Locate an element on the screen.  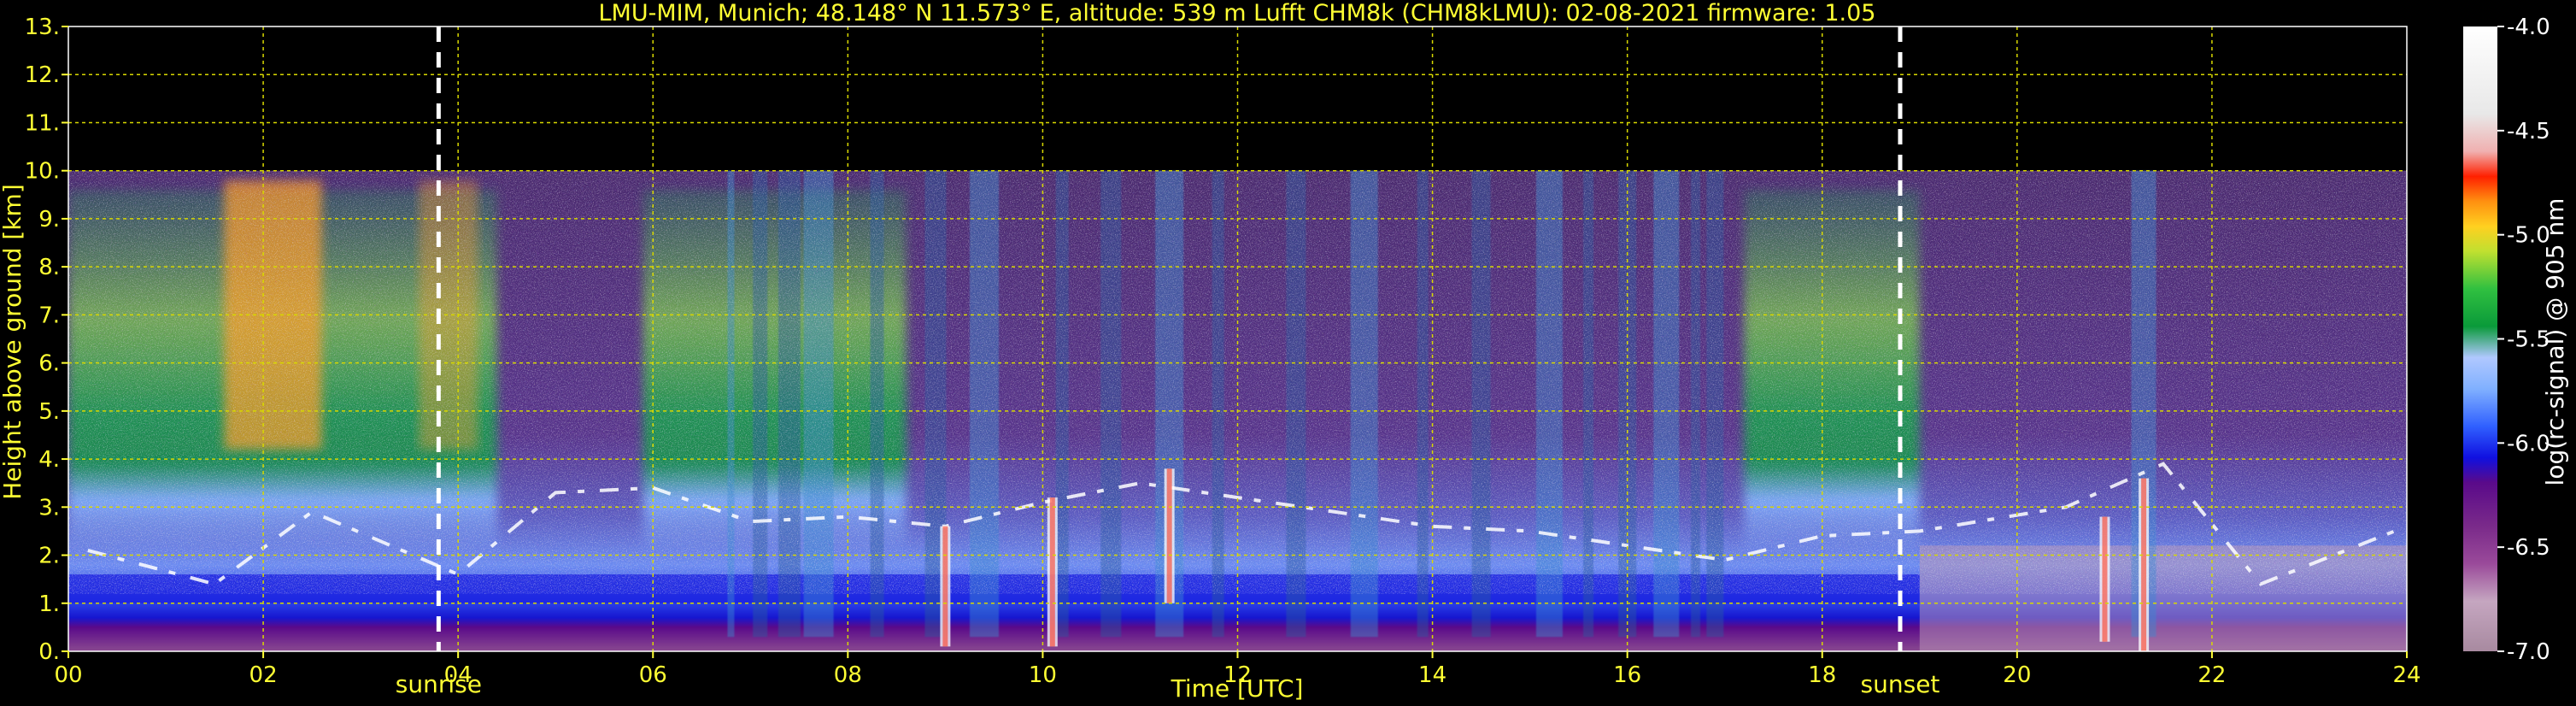
y-tick-label: 13. is located at coordinates (42, 27).